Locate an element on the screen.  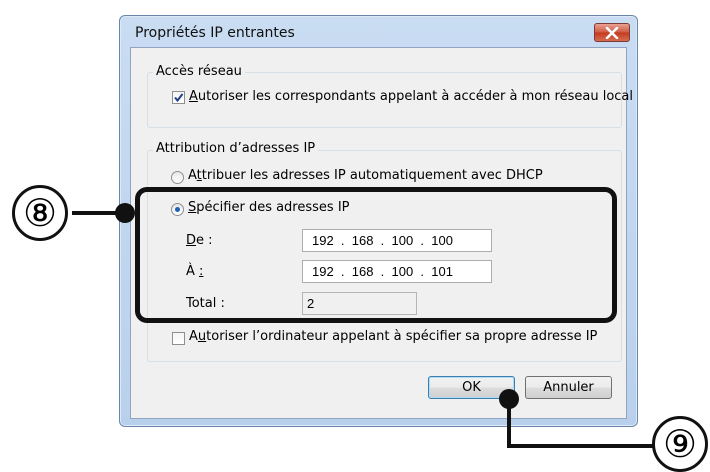
marker-9: ⑨ is located at coordinates (680, 444).